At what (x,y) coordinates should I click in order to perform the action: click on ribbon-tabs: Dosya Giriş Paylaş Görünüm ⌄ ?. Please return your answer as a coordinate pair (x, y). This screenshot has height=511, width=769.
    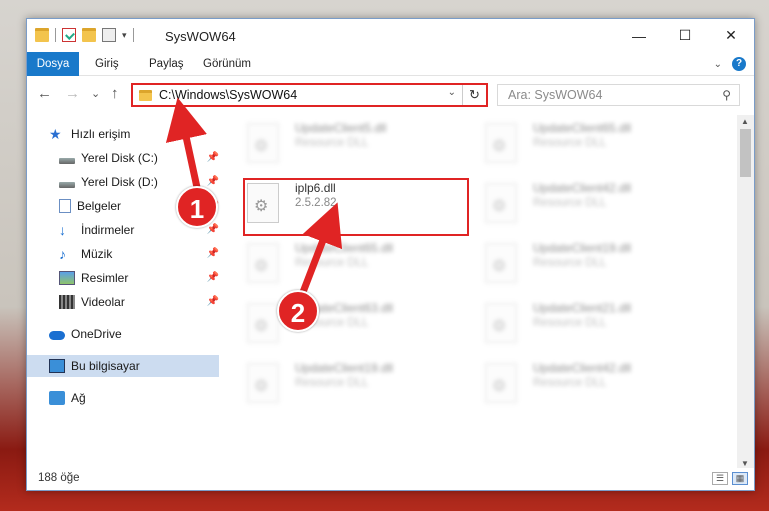
    Looking at the image, I should click on (390, 64).